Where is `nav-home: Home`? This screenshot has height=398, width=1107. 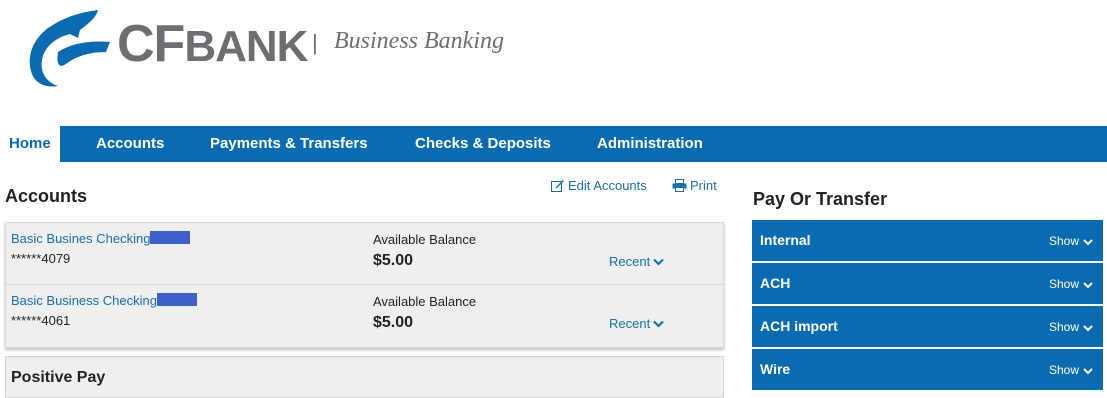 nav-home: Home is located at coordinates (30, 144).